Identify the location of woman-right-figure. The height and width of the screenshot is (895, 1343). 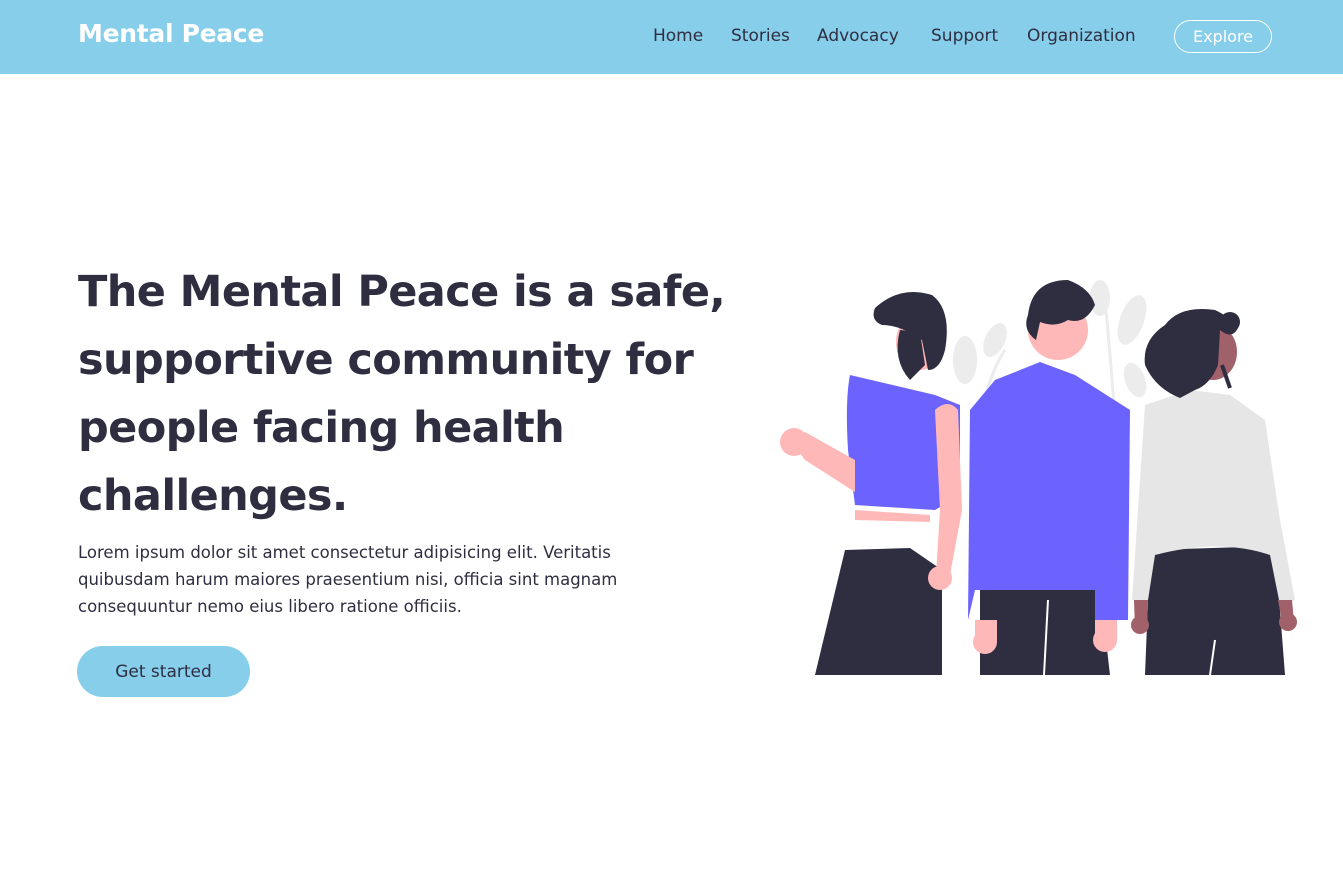
(1214, 492).